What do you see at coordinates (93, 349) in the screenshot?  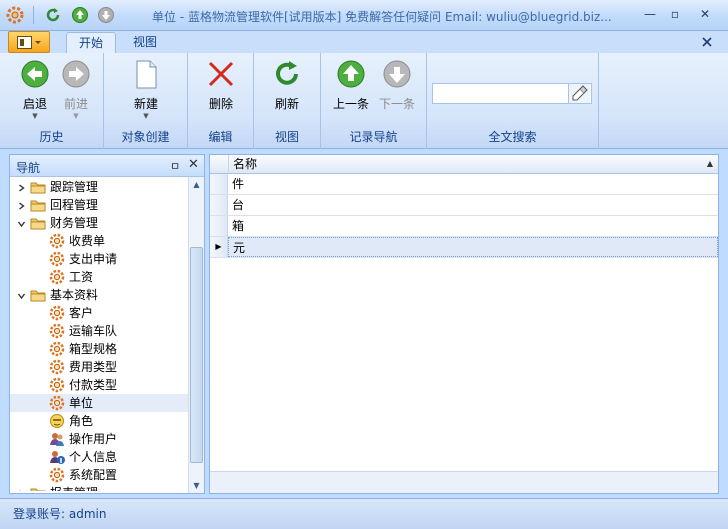 I see `tree-item-label: 箱型规格` at bounding box center [93, 349].